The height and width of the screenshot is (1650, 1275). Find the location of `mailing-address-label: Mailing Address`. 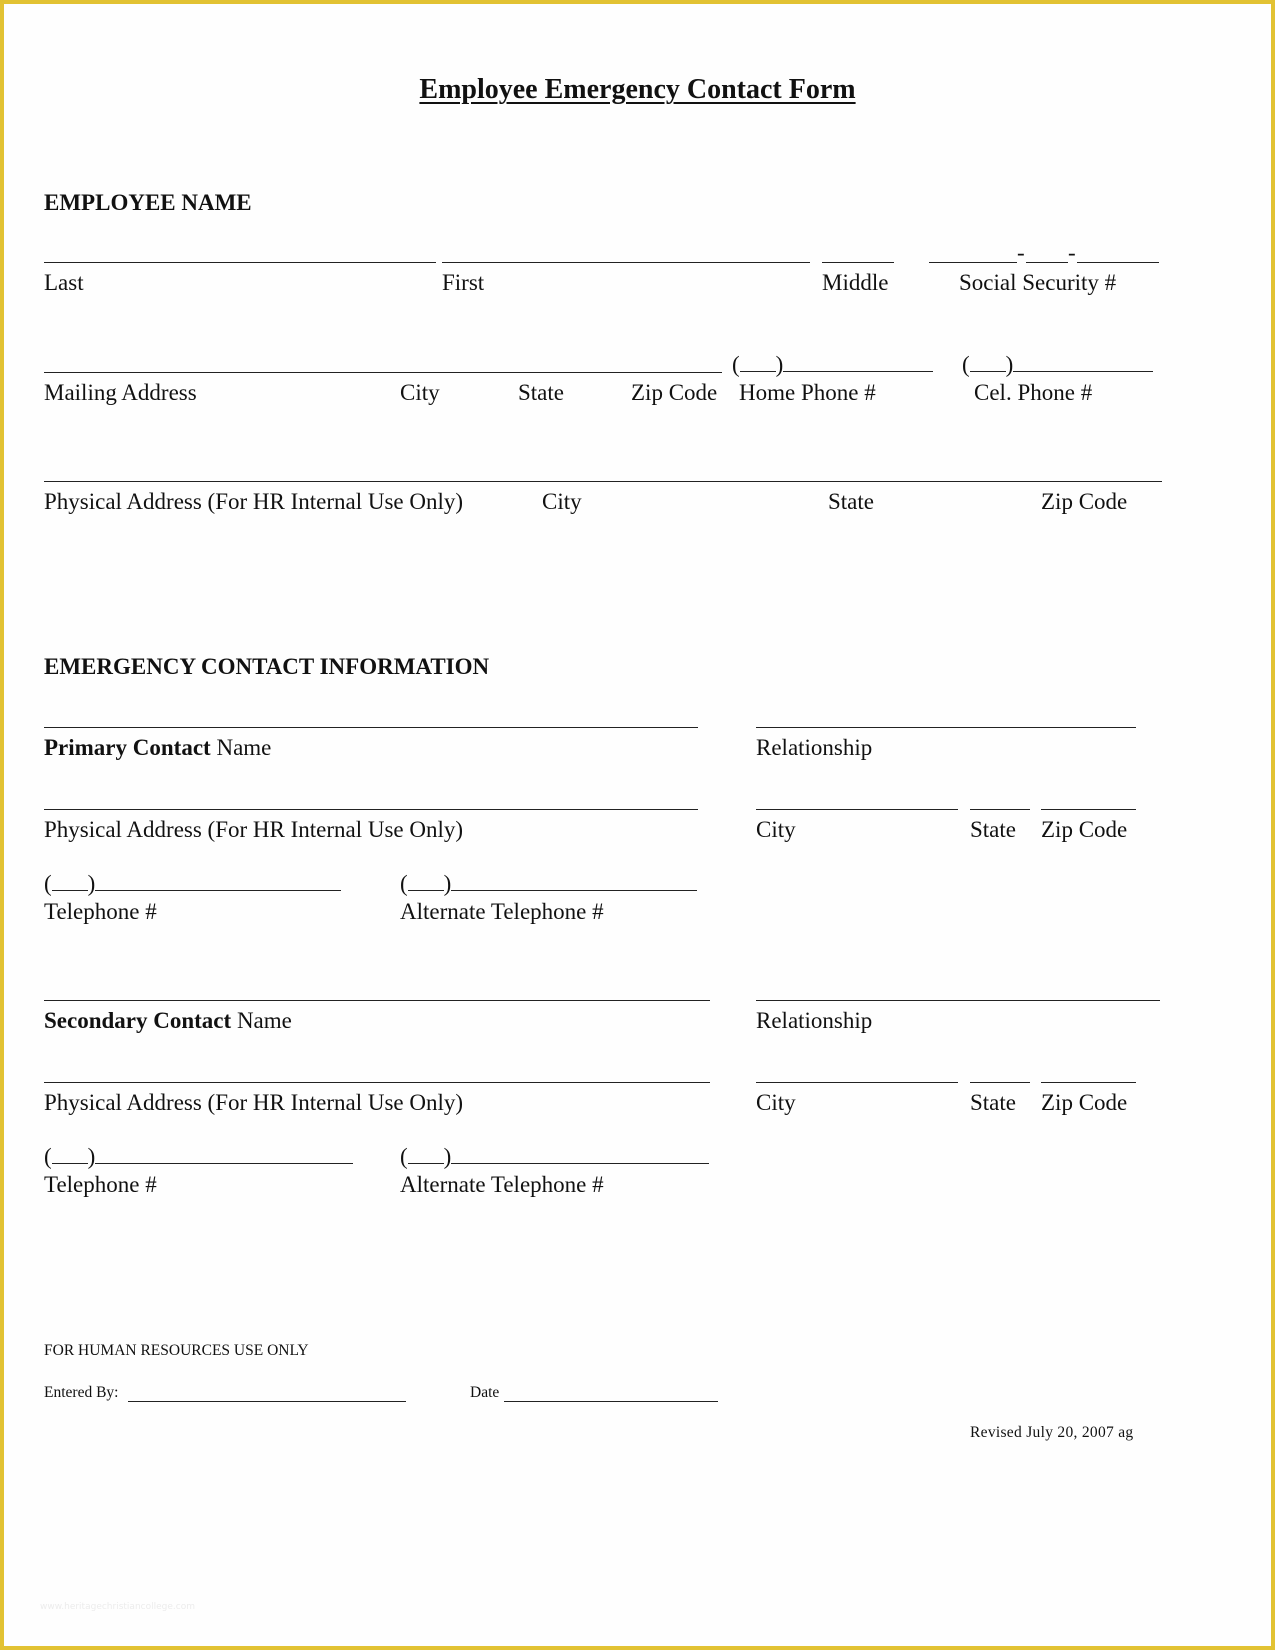

mailing-address-label: Mailing Address is located at coordinates (120, 392).